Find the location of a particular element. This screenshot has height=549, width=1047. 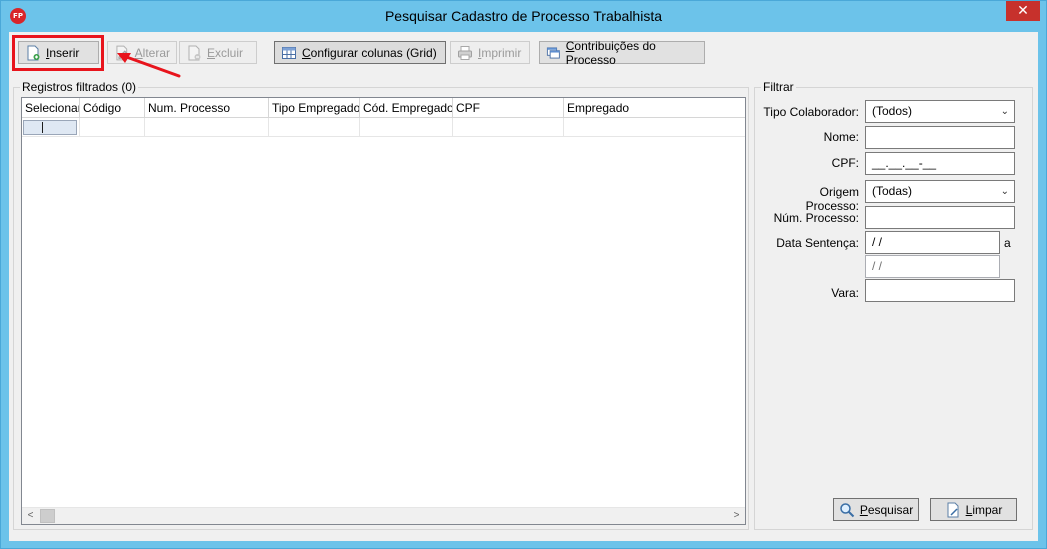

origem-processo-label: Origem Processo: is located at coordinates (832, 199).